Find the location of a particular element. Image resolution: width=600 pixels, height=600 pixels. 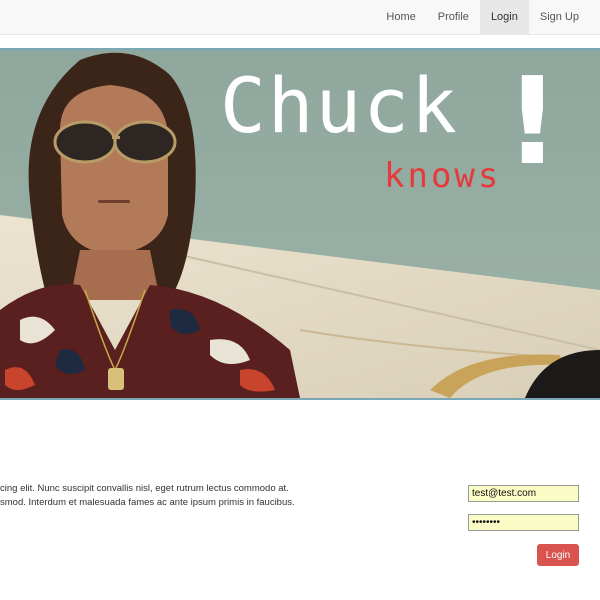

email-field is located at coordinates (523, 493).